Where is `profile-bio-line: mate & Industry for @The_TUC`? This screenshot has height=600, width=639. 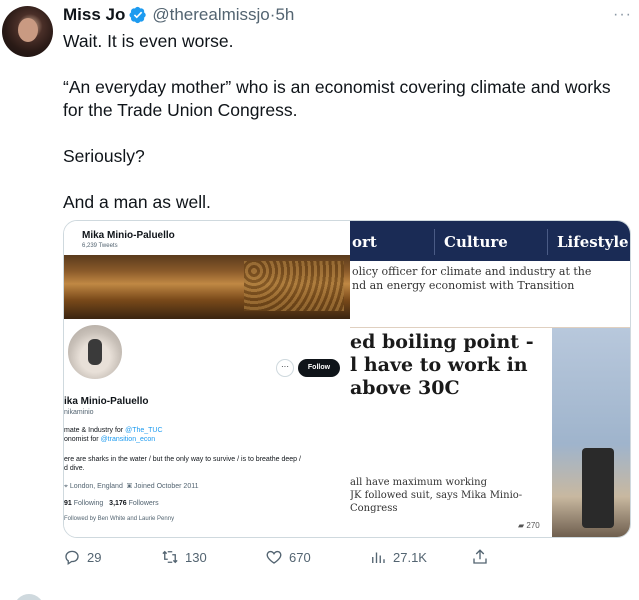
profile-bio-line: mate & Industry for @The_TUC is located at coordinates (113, 430).